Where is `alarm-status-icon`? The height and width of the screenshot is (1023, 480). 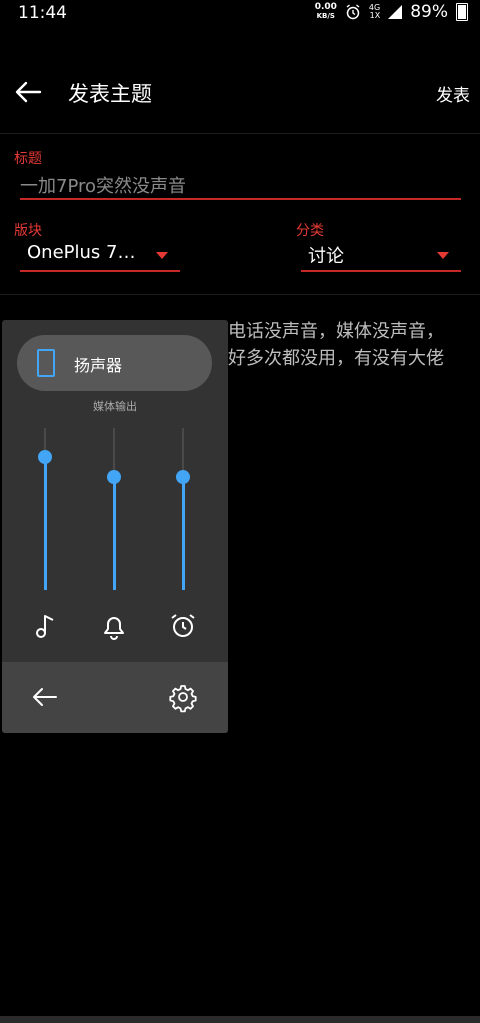
alarm-status-icon is located at coordinates (353, 12).